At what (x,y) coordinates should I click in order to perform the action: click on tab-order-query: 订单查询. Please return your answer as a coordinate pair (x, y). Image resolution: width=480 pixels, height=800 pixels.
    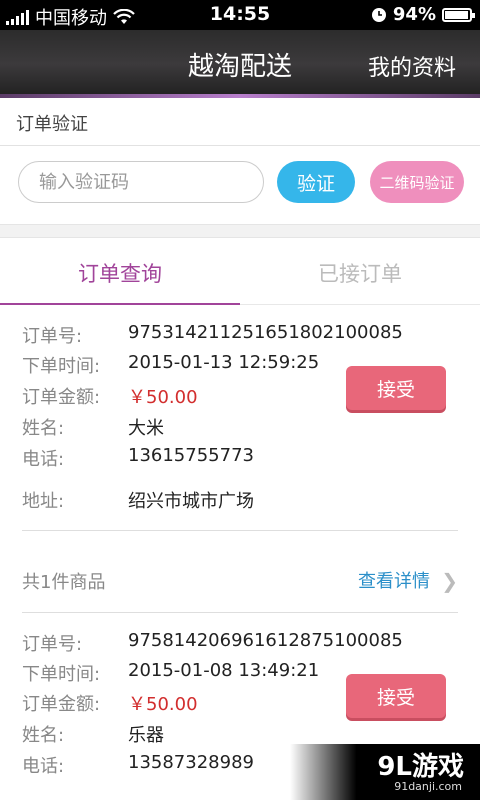
    Looking at the image, I should click on (120, 273).